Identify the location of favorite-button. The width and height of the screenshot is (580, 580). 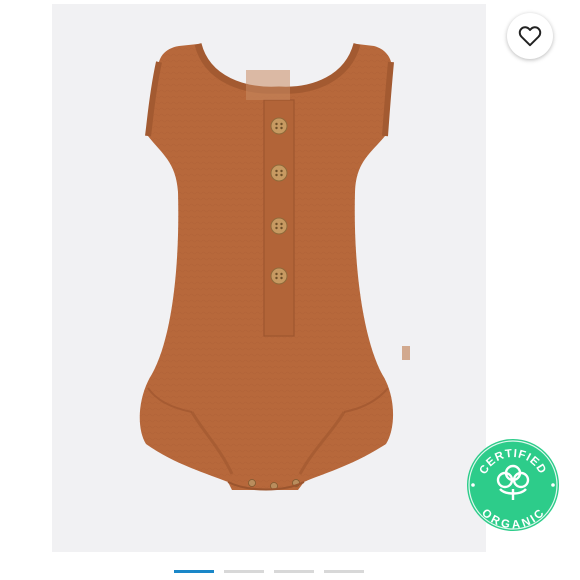
(530, 36).